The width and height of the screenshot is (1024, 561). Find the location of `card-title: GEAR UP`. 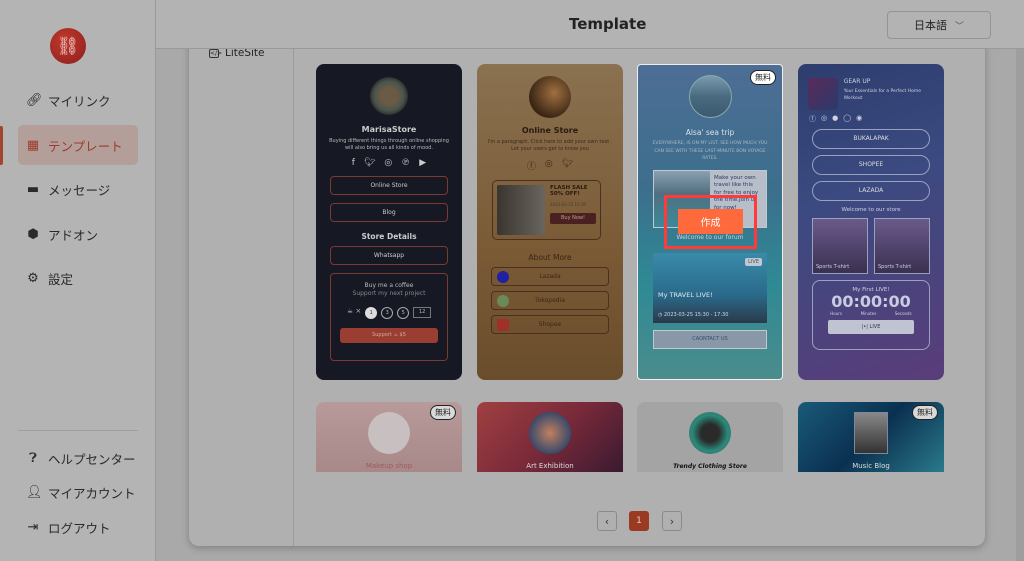

card-title: GEAR UP is located at coordinates (857, 81).